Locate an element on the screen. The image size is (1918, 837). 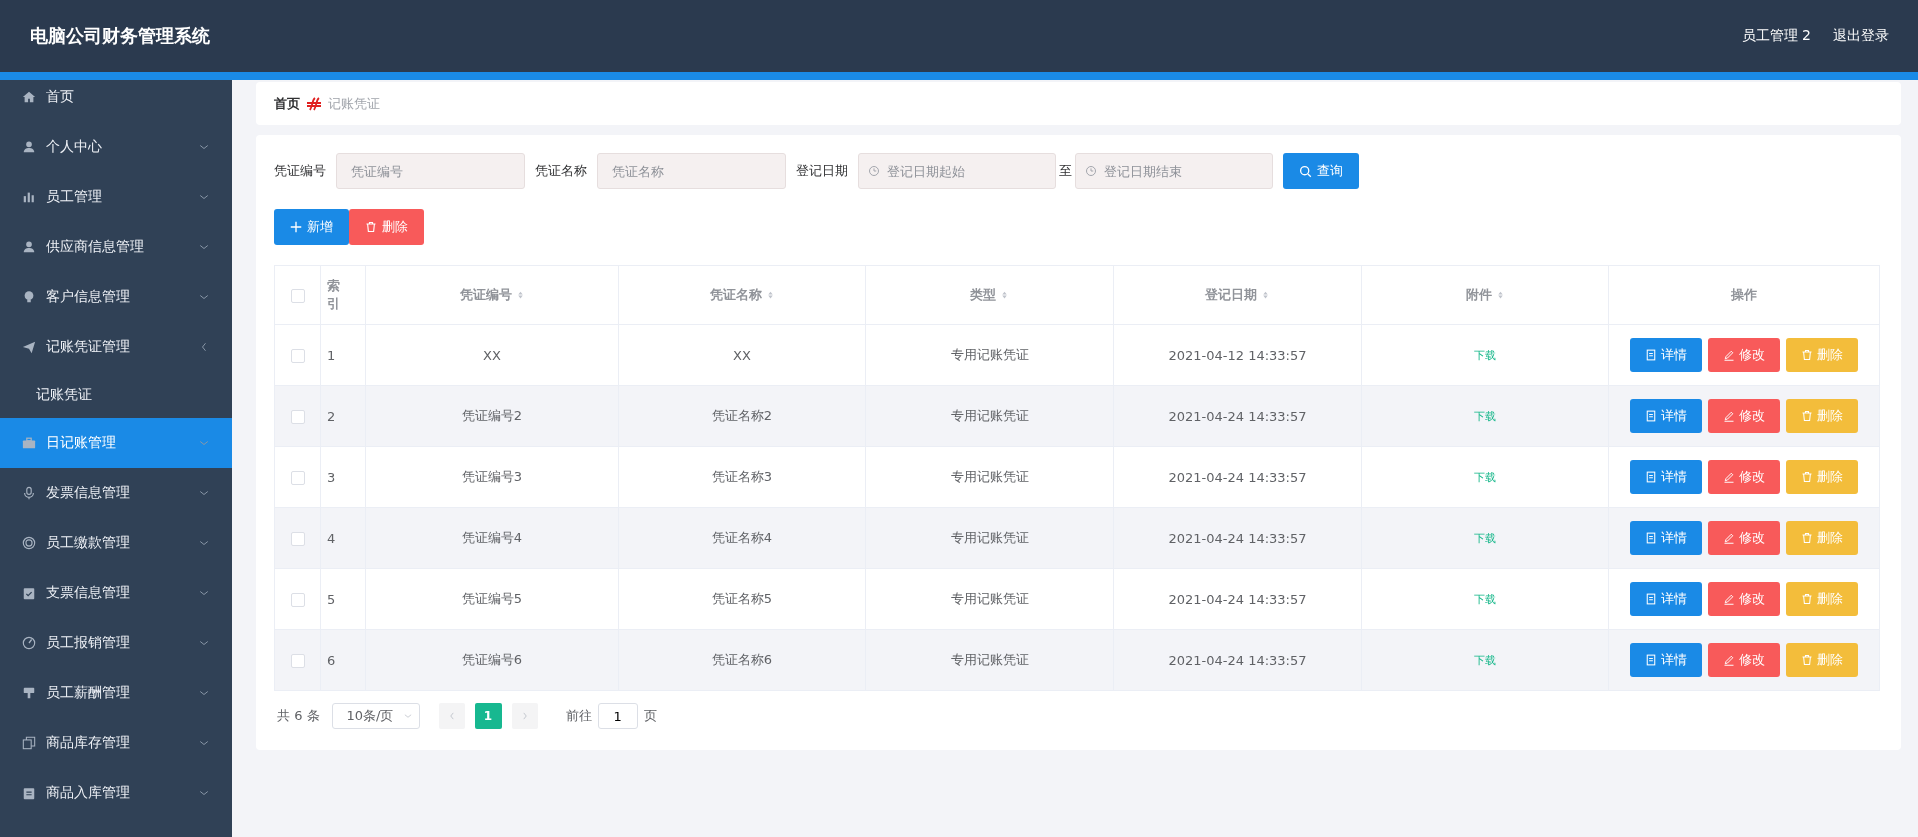
range-separator: 至 is located at coordinates (1065, 171).